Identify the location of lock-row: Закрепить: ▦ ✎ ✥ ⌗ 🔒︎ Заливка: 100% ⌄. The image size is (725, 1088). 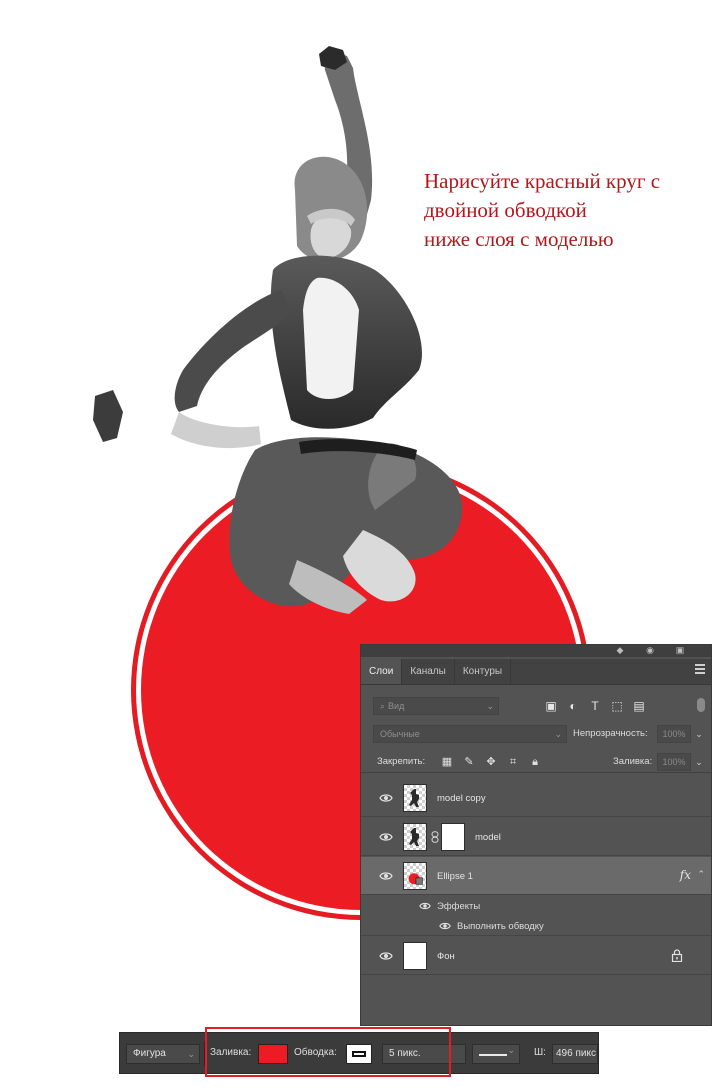
(536, 762).